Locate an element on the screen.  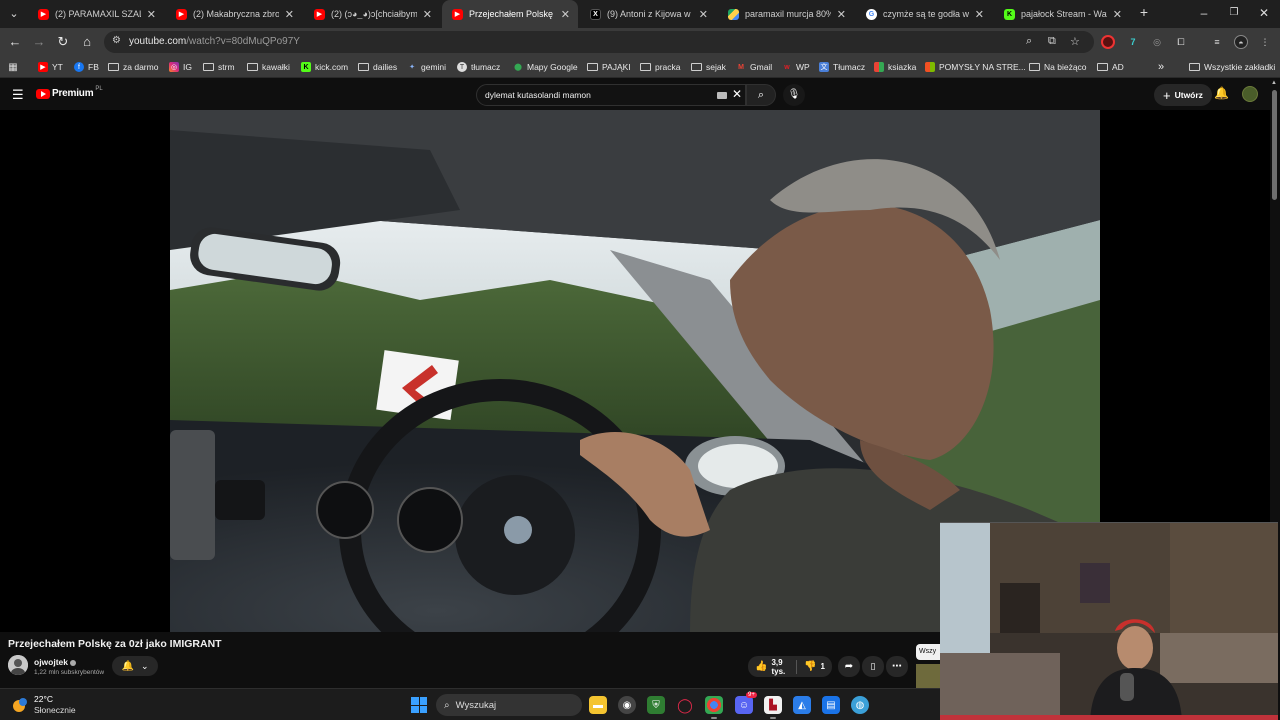
forward-arrow-icon: → is located at coordinates (39, 42).